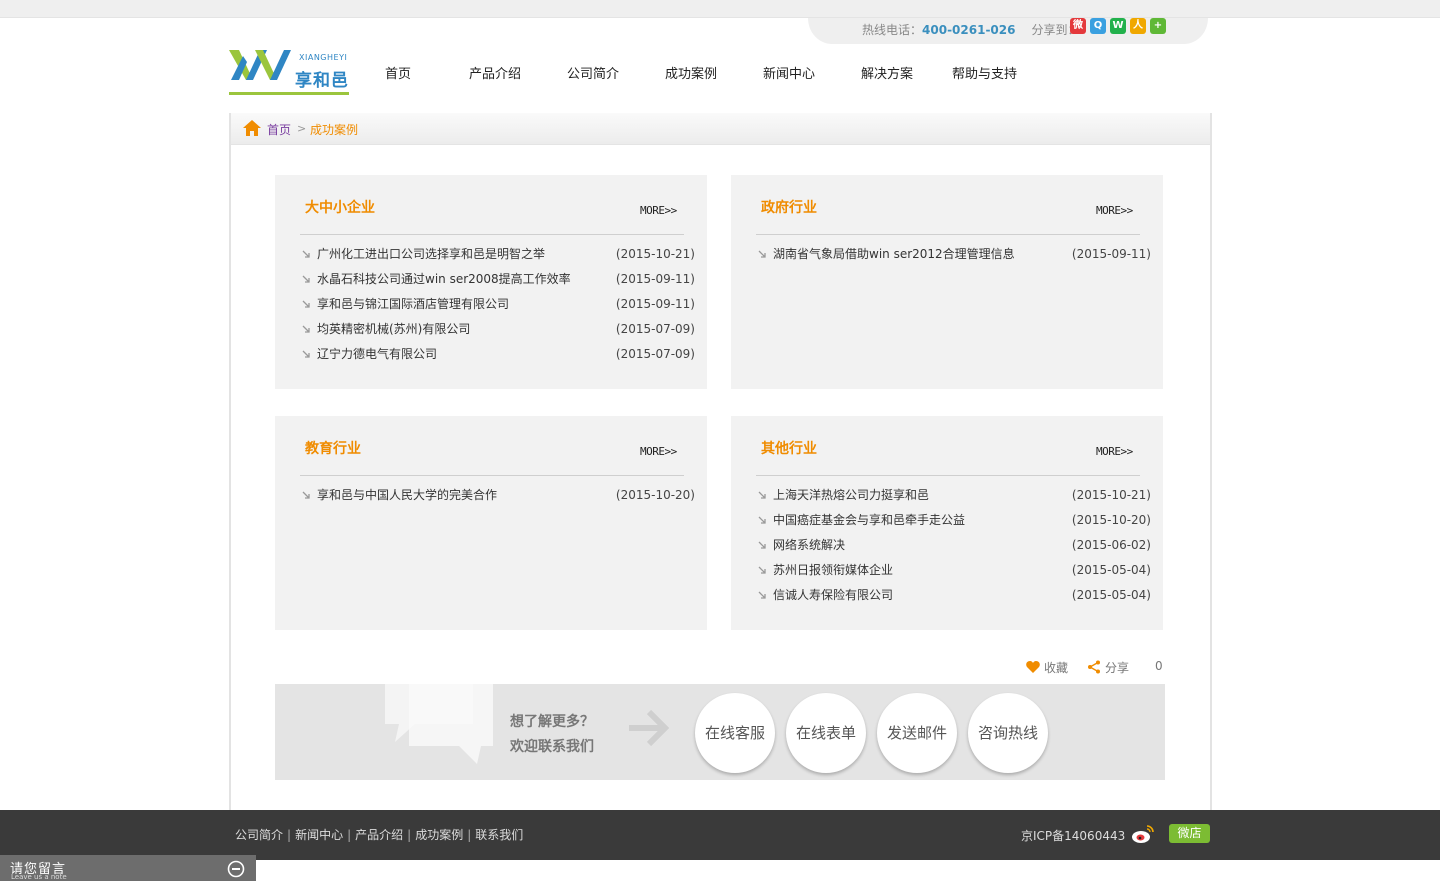 The height and width of the screenshot is (881, 1440). I want to click on footer-link-contact: 联系我们, so click(499, 835).